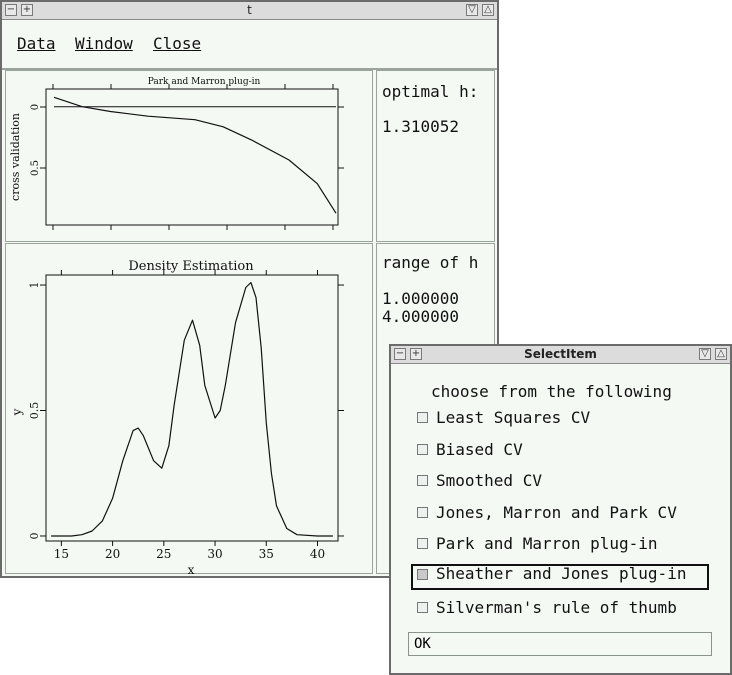  Describe the element at coordinates (430, 262) in the screenshot. I see `range-h-label: range of h` at that location.